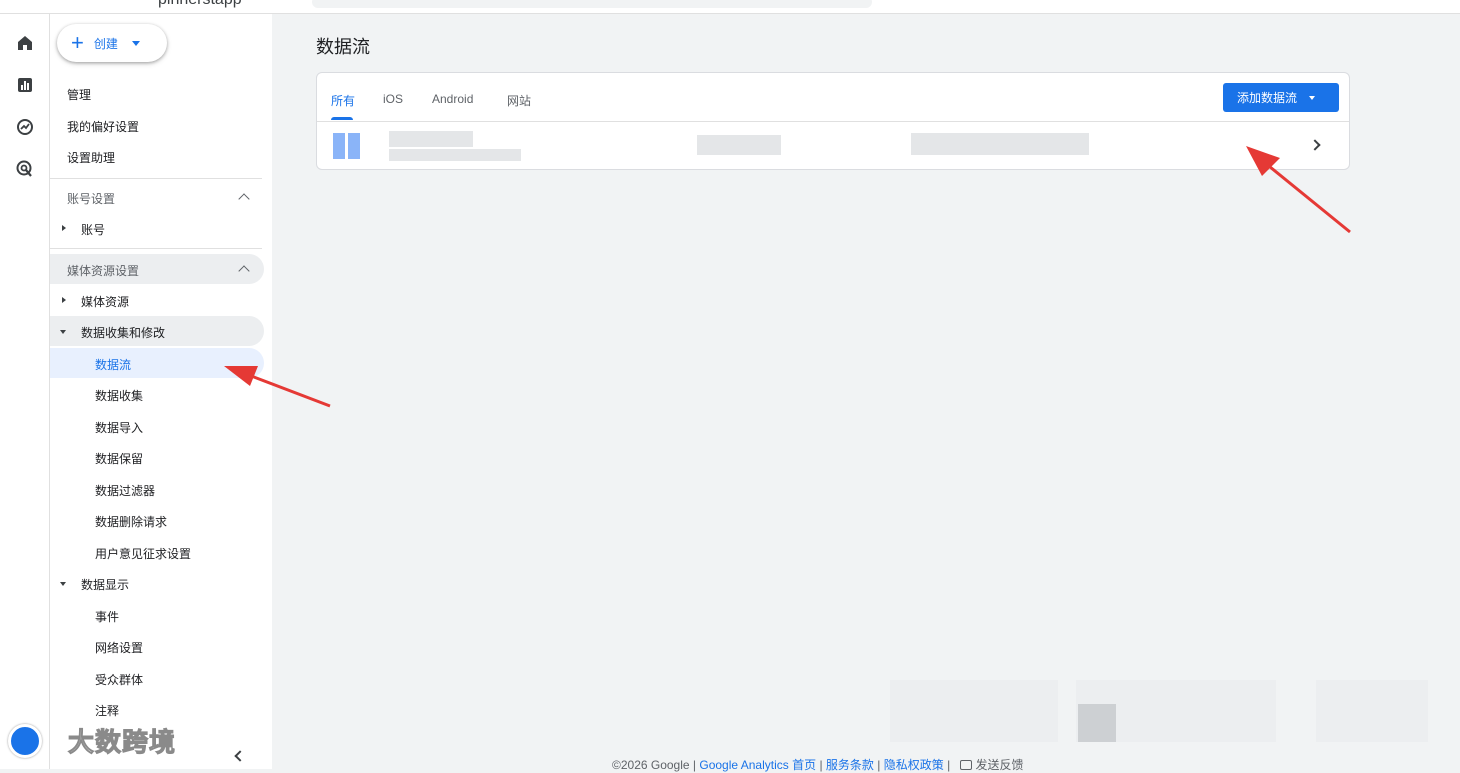 This screenshot has height=773, width=1460. Describe the element at coordinates (105, 43) in the screenshot. I see `create-label: 创建` at that location.